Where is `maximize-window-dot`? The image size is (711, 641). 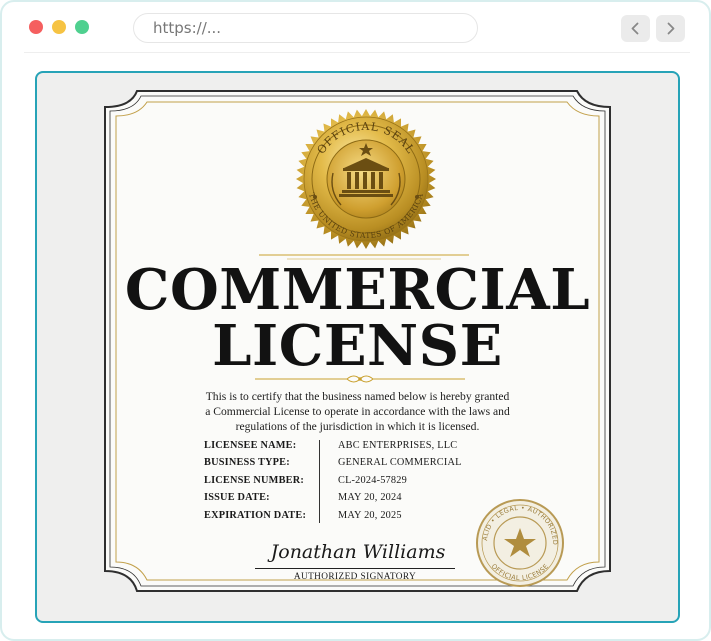
maximize-window-dot is located at coordinates (82, 27).